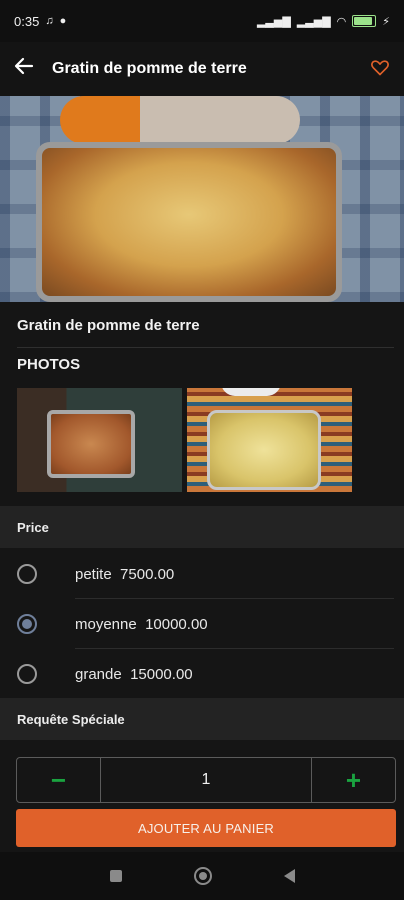  I want to click on dish-name-row: Gratin de pomme de terre, so click(205, 325).